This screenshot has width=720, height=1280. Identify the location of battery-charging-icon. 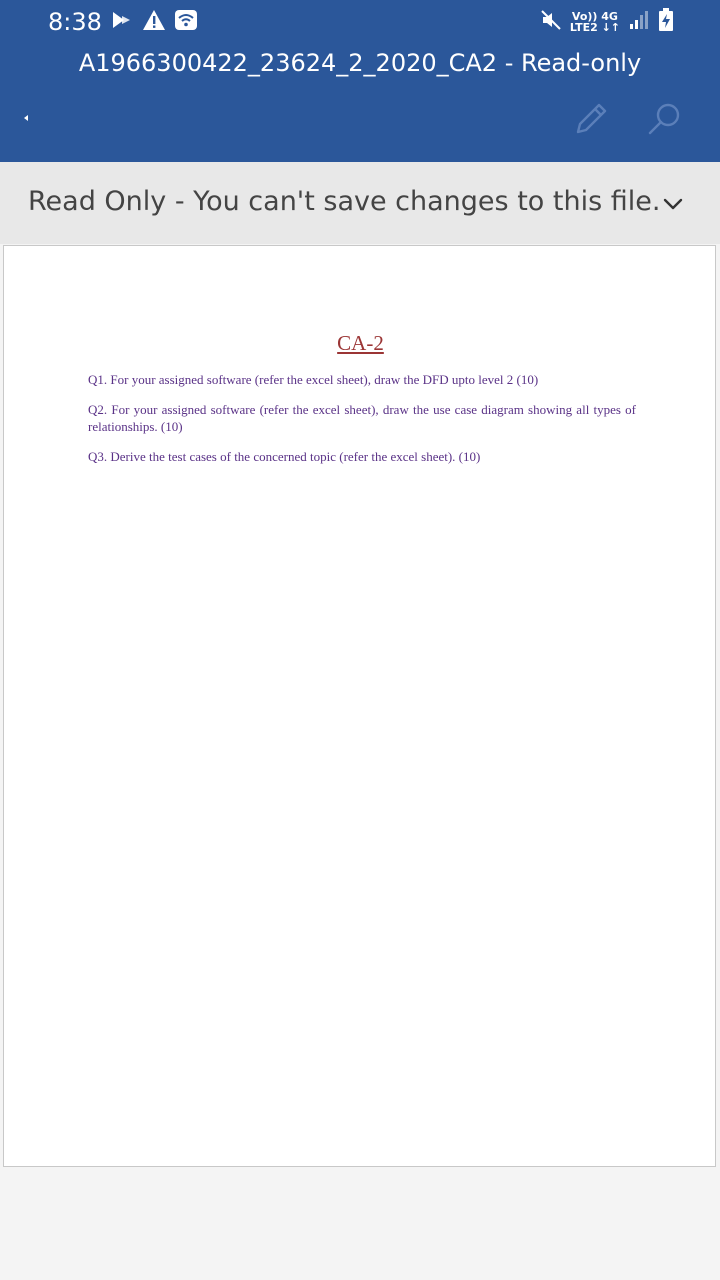
(666, 22).